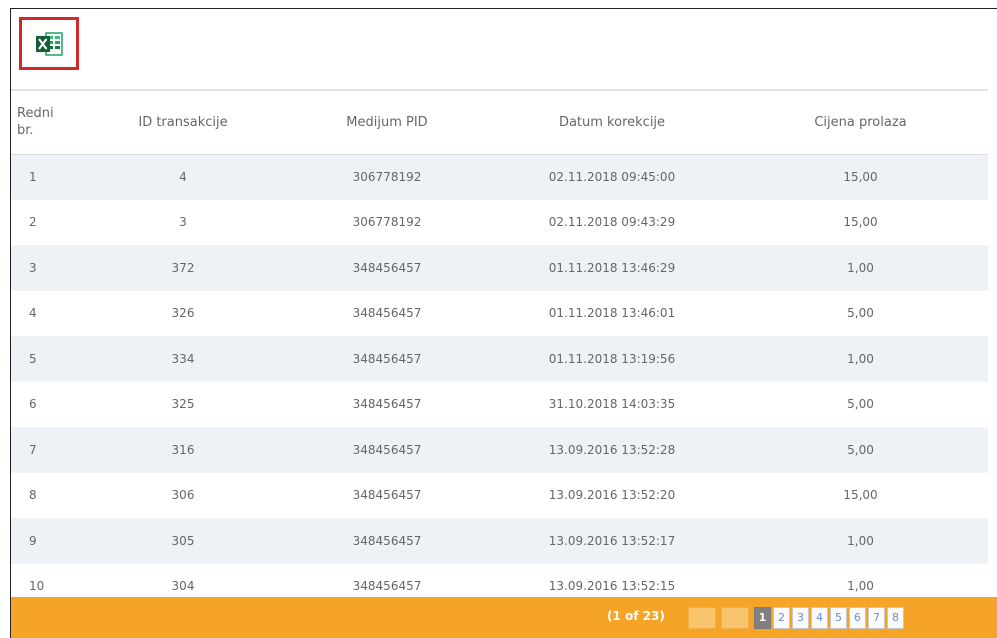 The image size is (997, 638). Describe the element at coordinates (504, 617) in the screenshot. I see `pagination-bar: (1 of 23) 1 2 3 4 5 6 7 8` at that location.